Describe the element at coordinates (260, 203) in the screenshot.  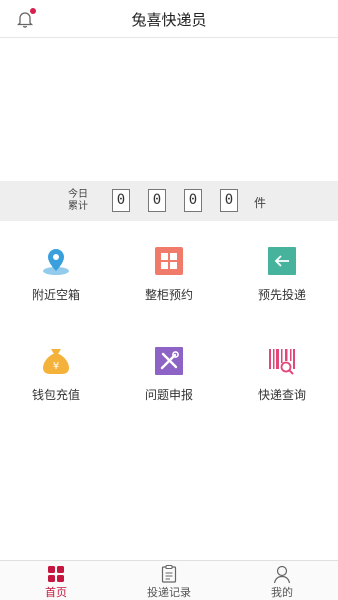
I see `counter-unit: 件` at that location.